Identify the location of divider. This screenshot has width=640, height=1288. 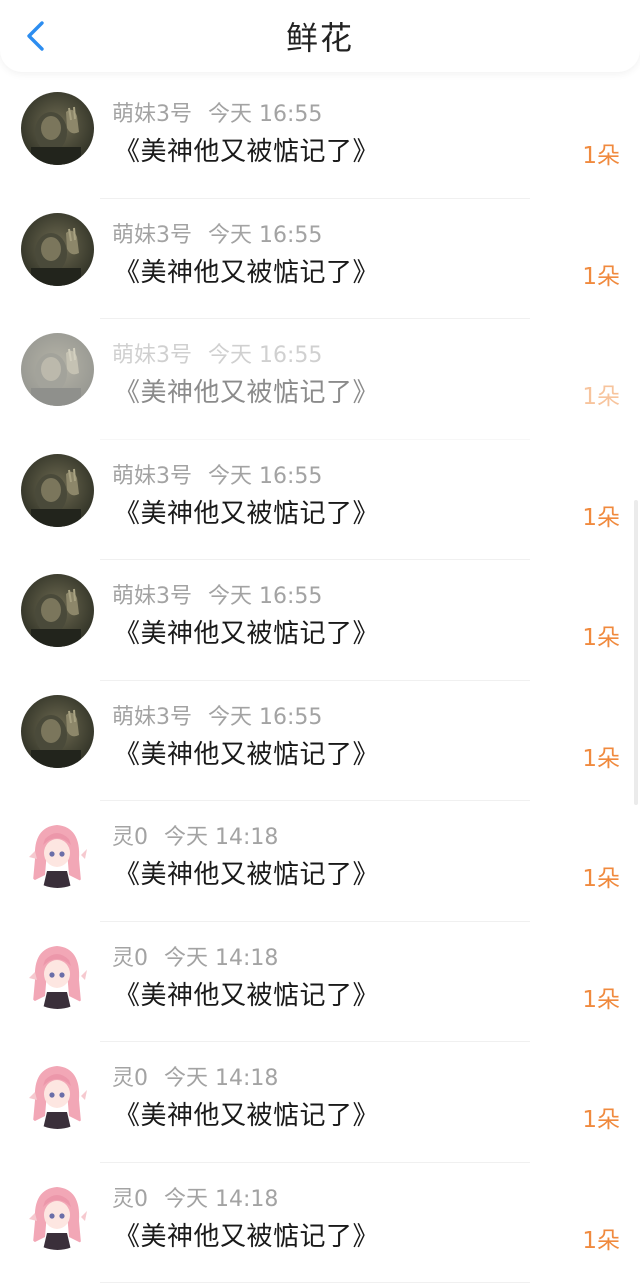
(315, 1282).